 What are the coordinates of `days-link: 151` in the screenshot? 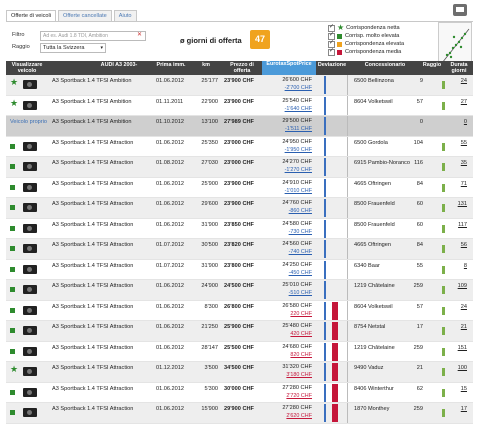 It's located at (462, 348).